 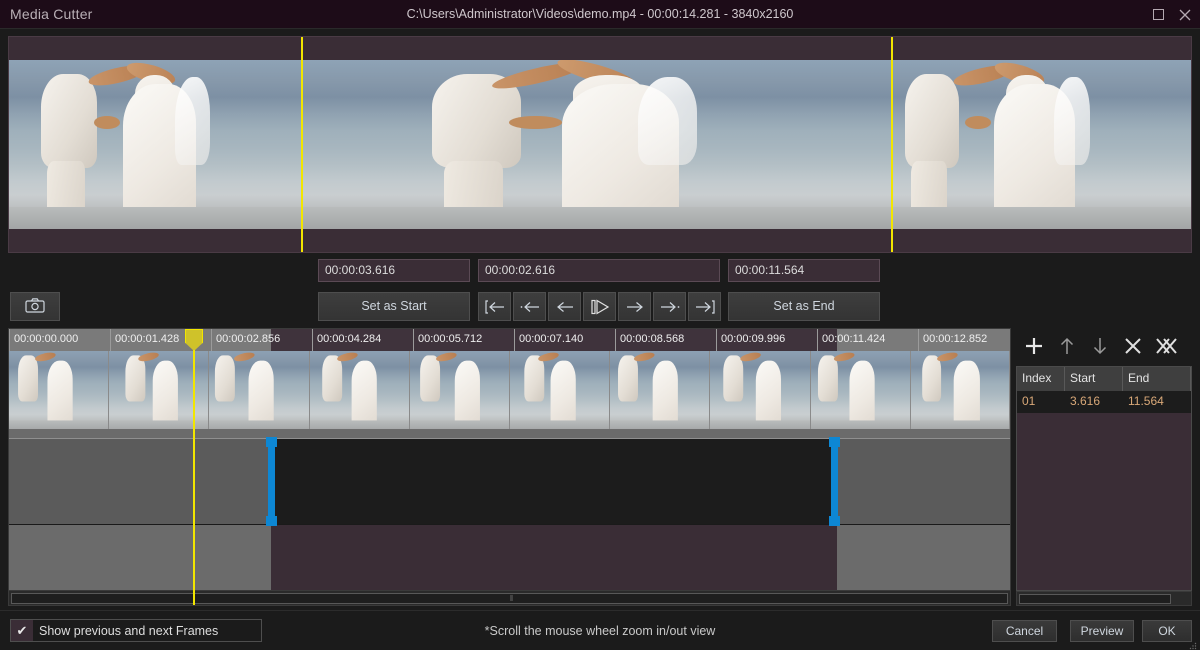 I want to click on cell-index: 01, so click(x=1029, y=401).